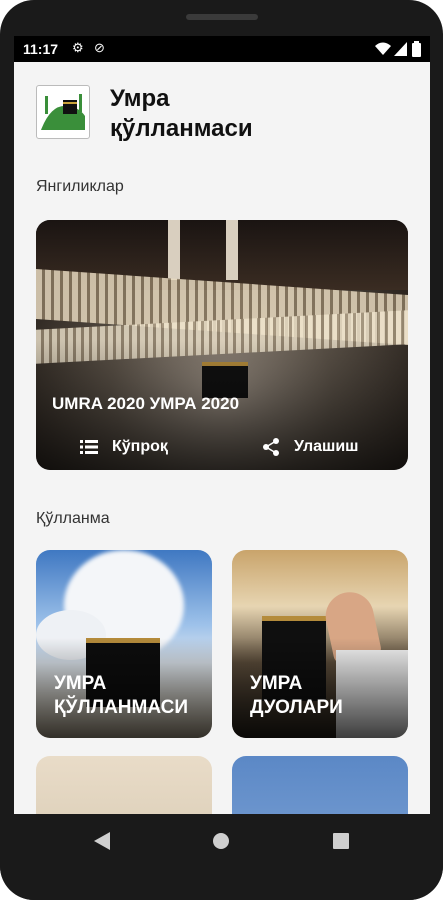 The height and width of the screenshot is (900, 443). I want to click on guide-section-title: Қўлланма, so click(73, 518).